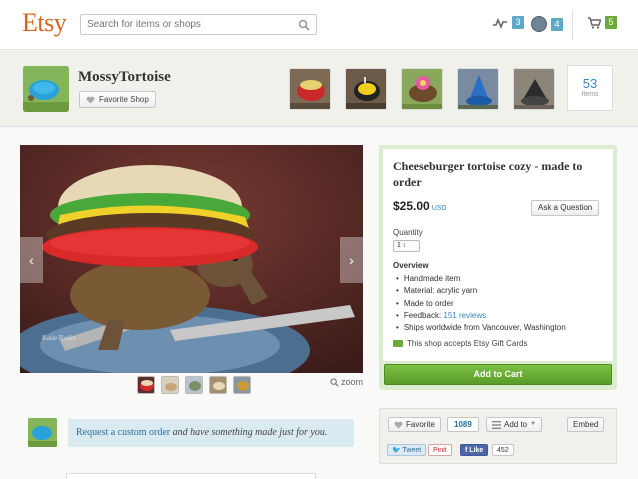 The image size is (638, 479). What do you see at coordinates (420, 424) in the screenshot?
I see `favorite-item-label: Favorite` at bounding box center [420, 424].